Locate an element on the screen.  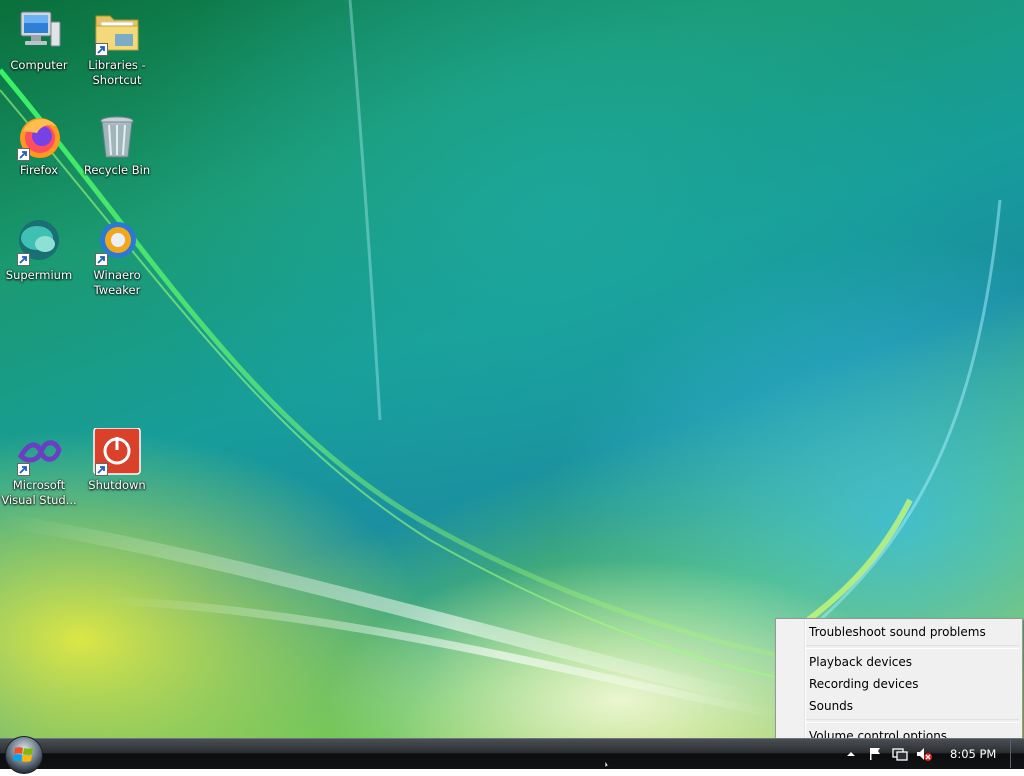
menu-item-label: Troubleshoot sound problems is located at coordinates (897, 632).